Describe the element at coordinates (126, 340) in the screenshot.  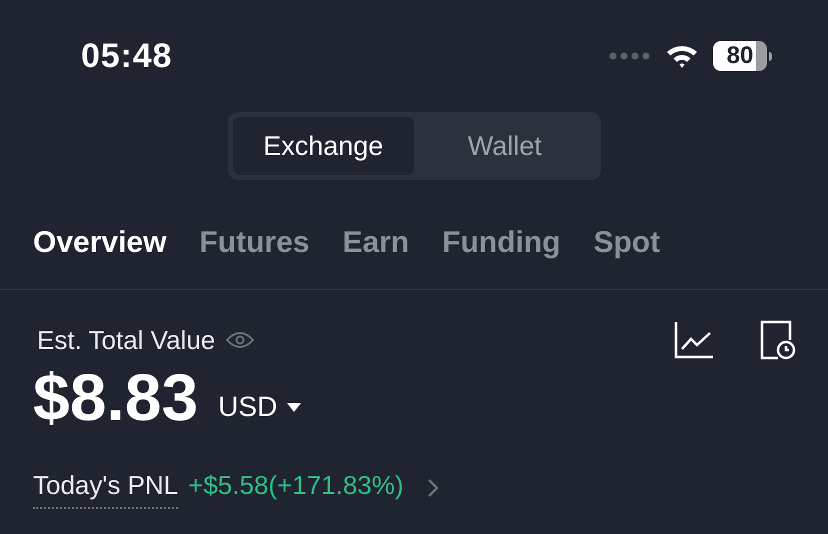
I see `total-value-label: Est. Total Value` at that location.